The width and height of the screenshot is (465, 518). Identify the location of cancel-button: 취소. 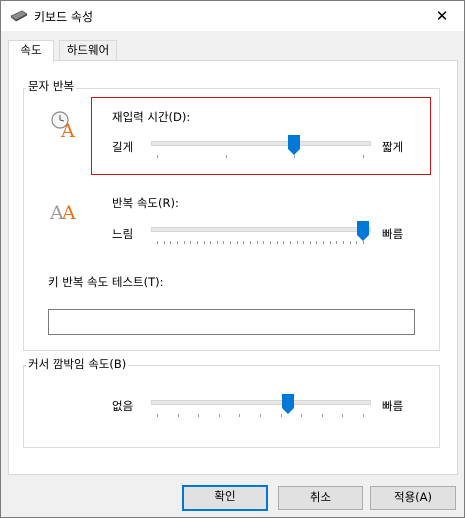
(320, 498).